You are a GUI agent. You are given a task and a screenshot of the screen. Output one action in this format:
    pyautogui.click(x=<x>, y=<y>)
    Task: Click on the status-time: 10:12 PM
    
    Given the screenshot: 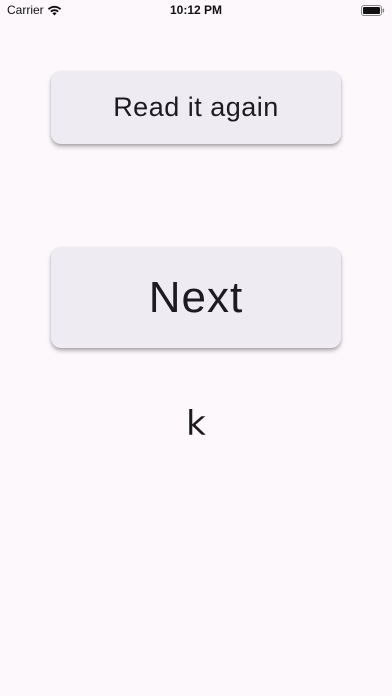 What is the action you would take?
    pyautogui.click(x=196, y=10)
    